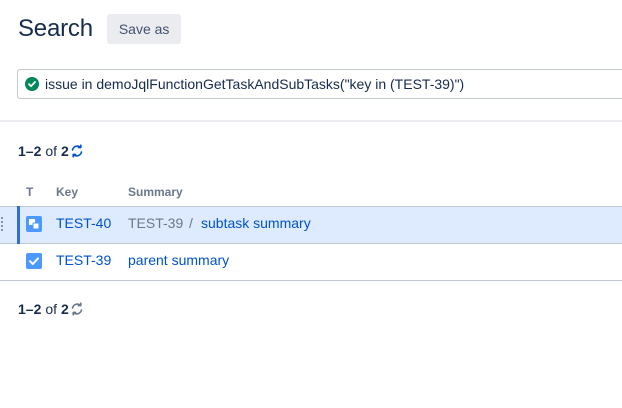 The image size is (622, 408). I want to click on section-divider, so click(311, 121).